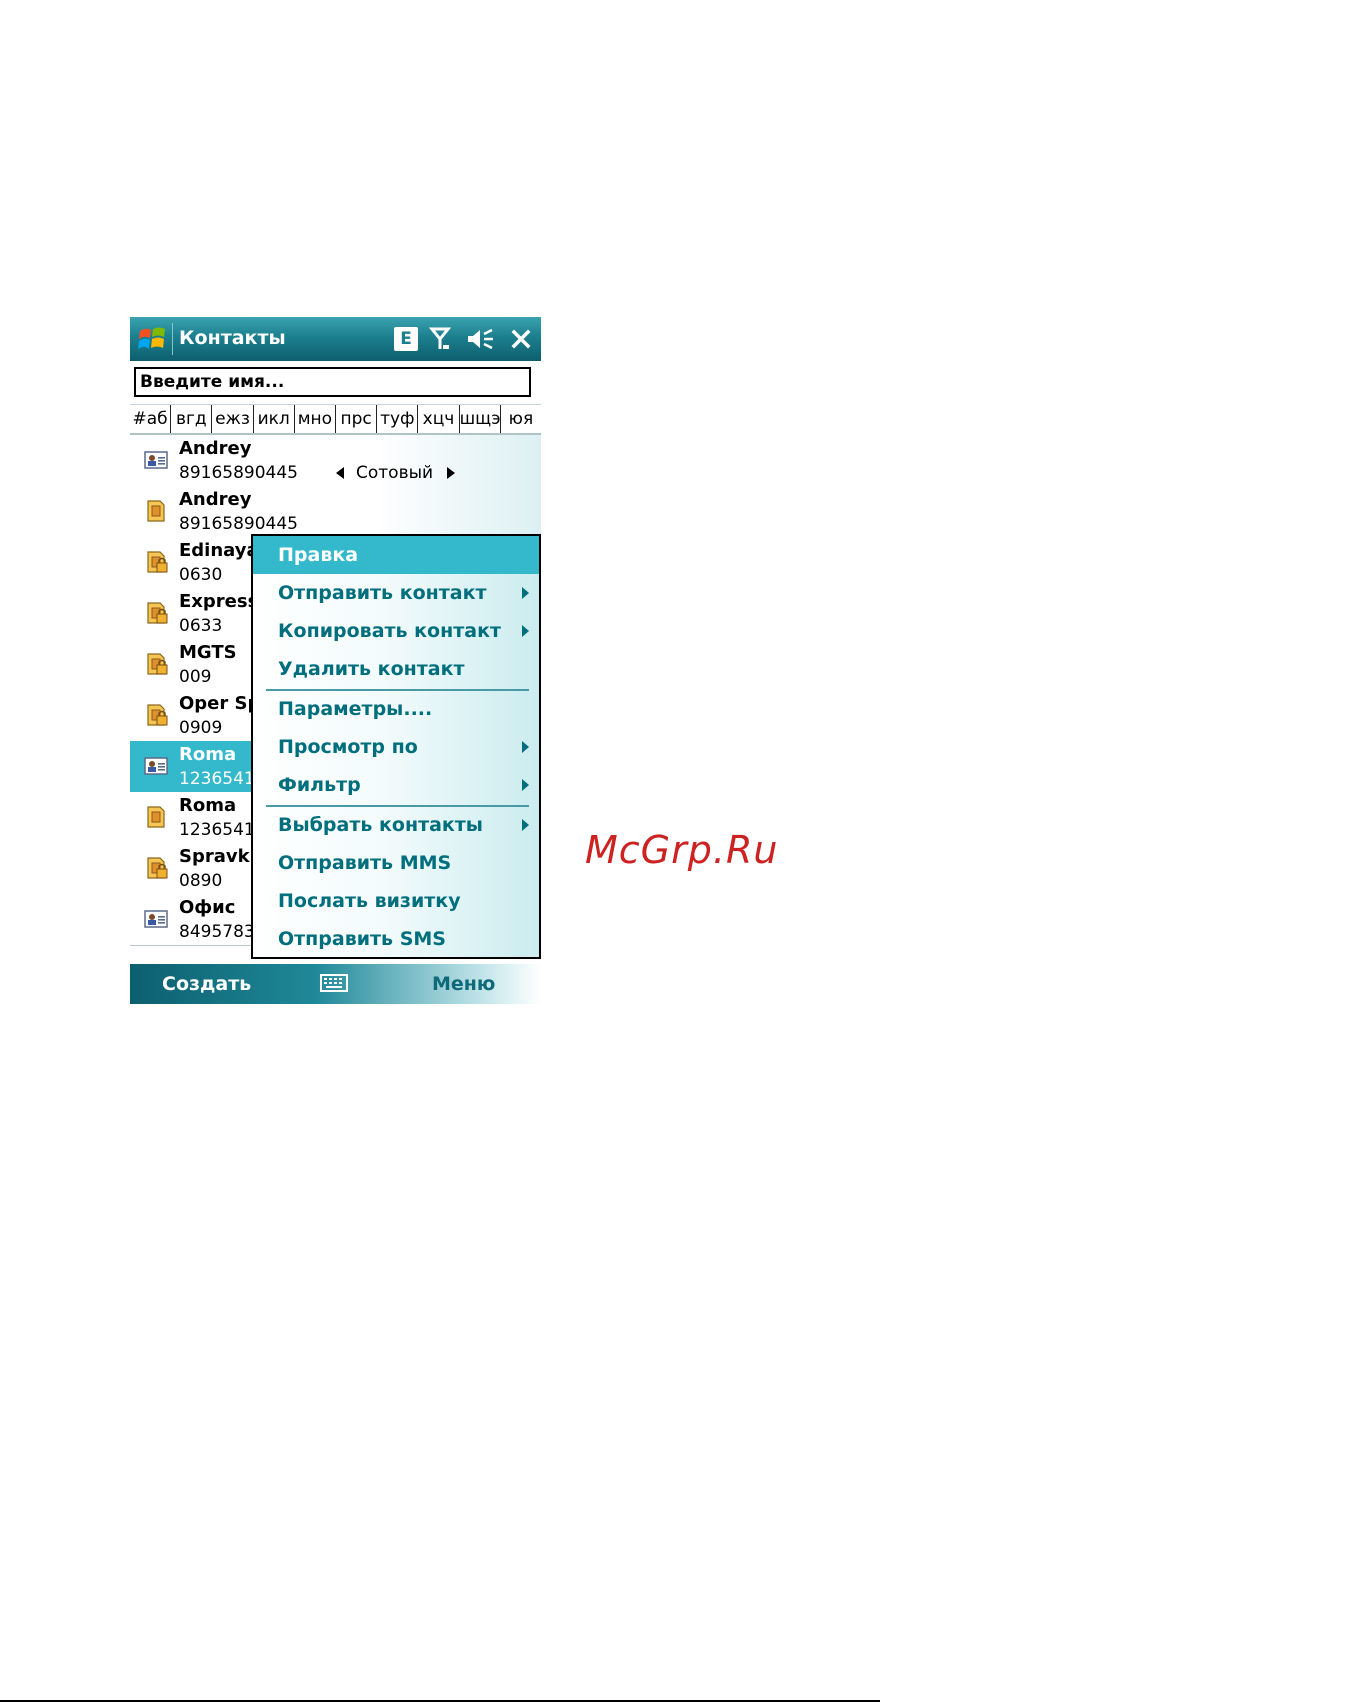 This screenshot has width=1361, height=1702. Describe the element at coordinates (480, 339) in the screenshot. I see `speaker-muted-icon` at that location.